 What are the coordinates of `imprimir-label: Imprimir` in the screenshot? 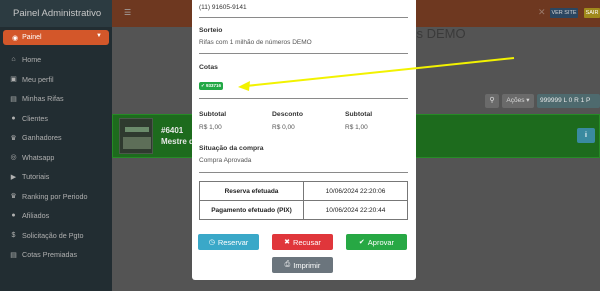 It's located at (307, 265).